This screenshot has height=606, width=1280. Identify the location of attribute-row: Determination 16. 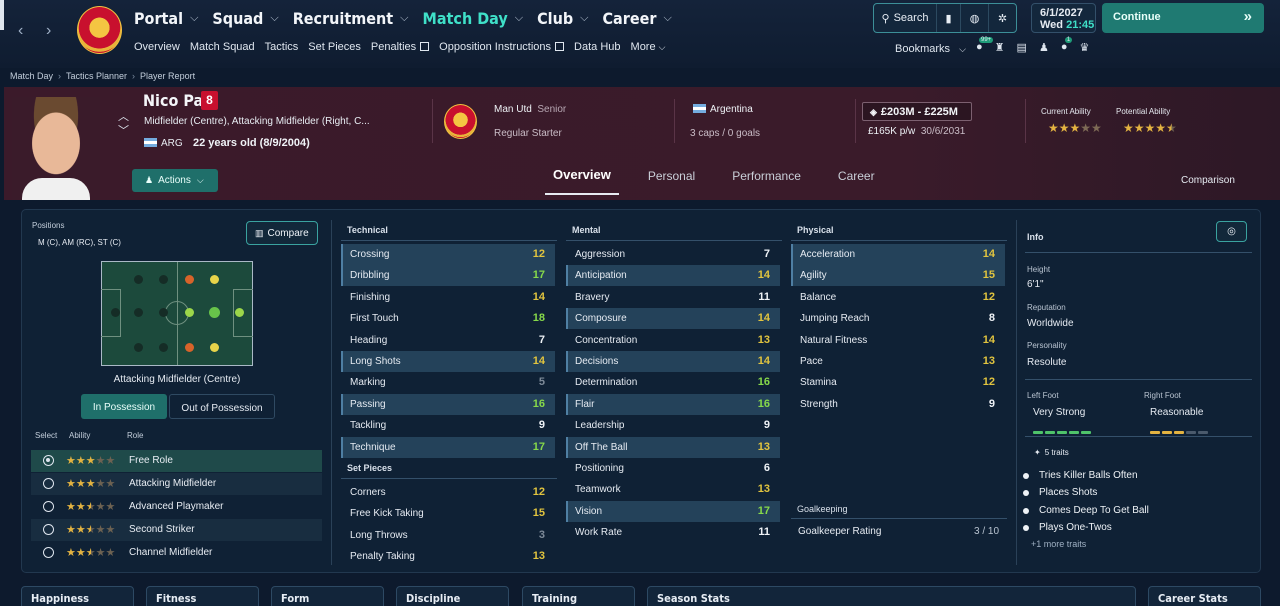
(673, 382).